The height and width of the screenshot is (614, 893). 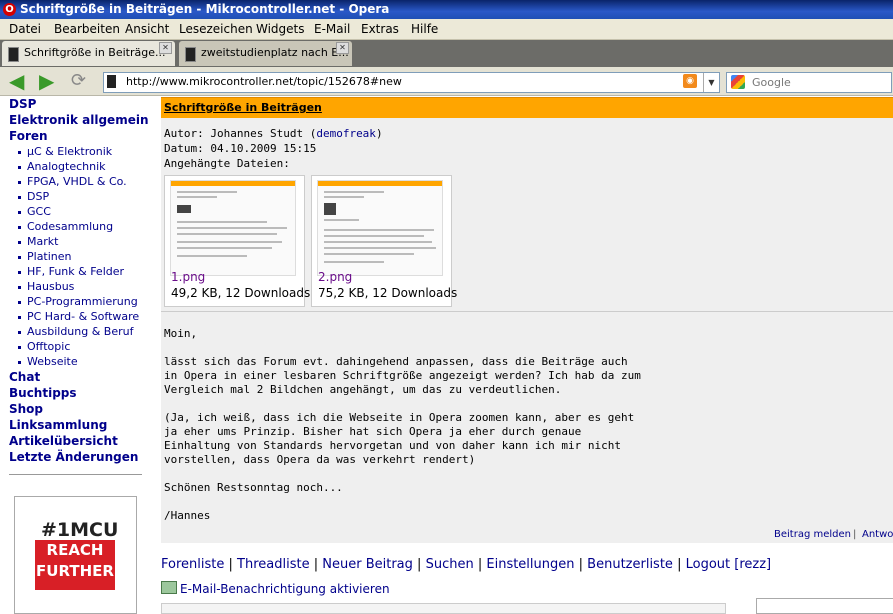 What do you see at coordinates (77, 181) in the screenshot?
I see `sidebar-forum-fpga: FPGA, VHDL & Co.` at bounding box center [77, 181].